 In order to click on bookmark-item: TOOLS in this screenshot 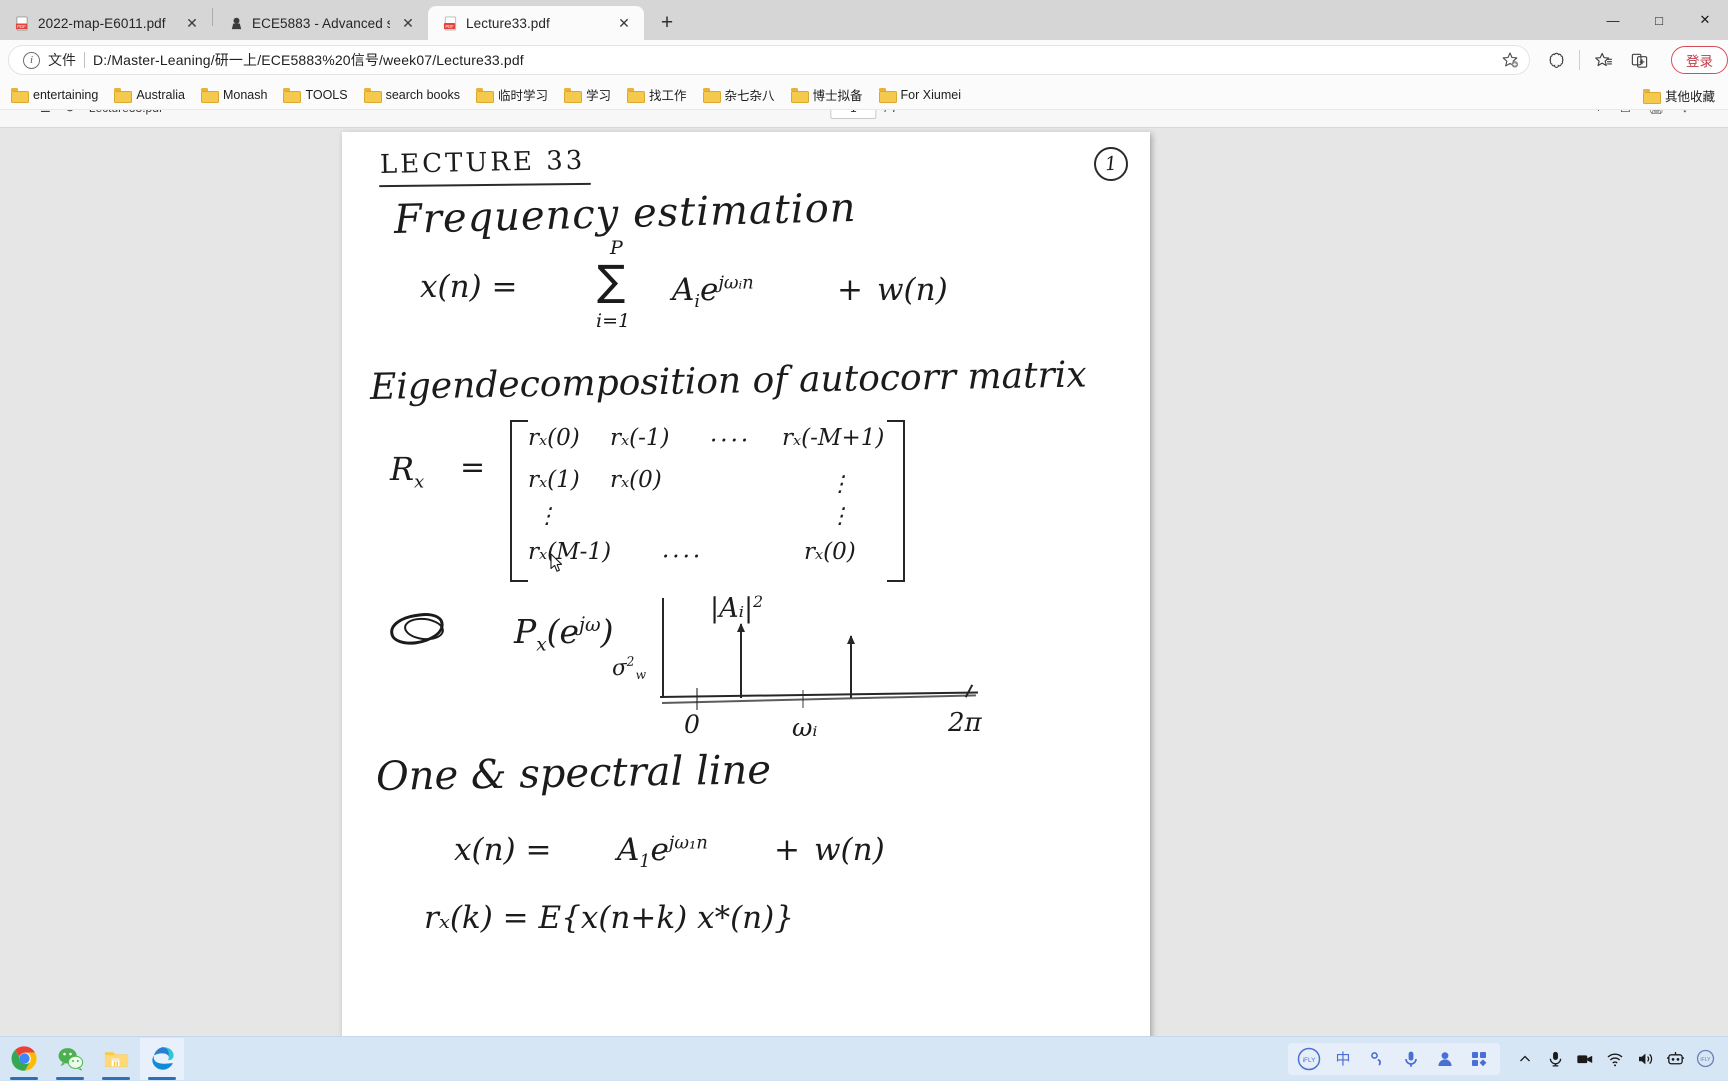, I will do `click(315, 95)`.